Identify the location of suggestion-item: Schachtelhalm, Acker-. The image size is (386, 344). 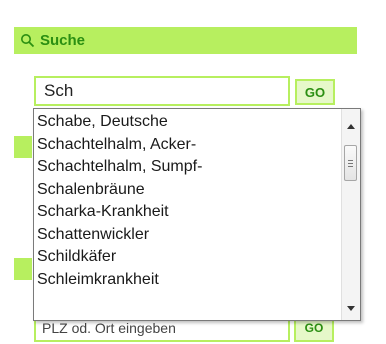
(189, 145).